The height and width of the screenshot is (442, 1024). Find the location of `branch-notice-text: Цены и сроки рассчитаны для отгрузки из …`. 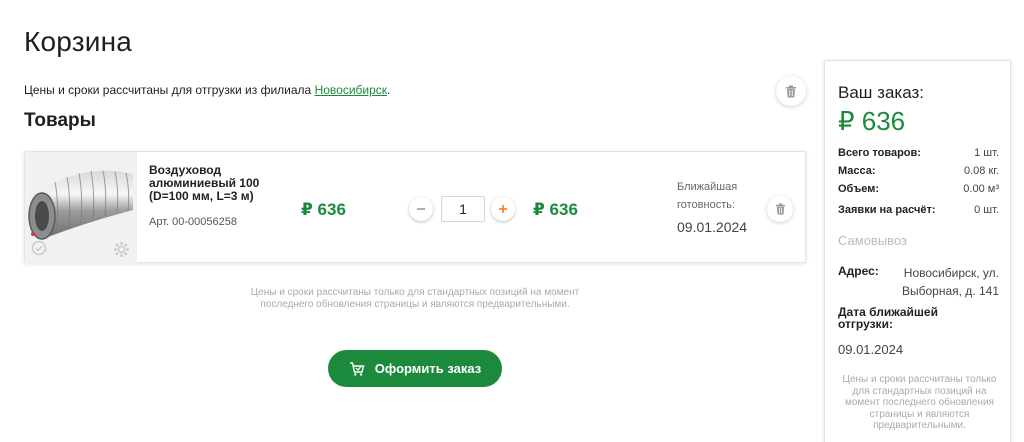

branch-notice-text: Цены и сроки рассчитаны для отгрузки из … is located at coordinates (169, 90).